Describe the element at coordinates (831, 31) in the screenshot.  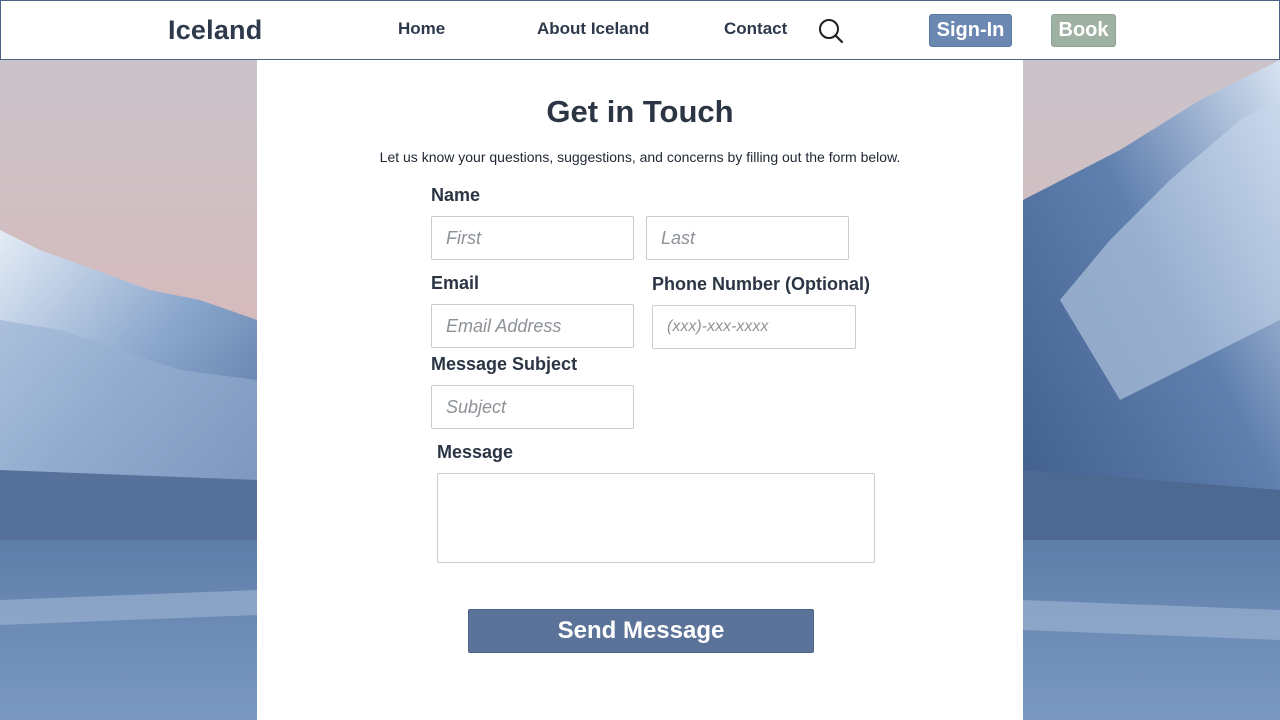
I see `search-icon` at that location.